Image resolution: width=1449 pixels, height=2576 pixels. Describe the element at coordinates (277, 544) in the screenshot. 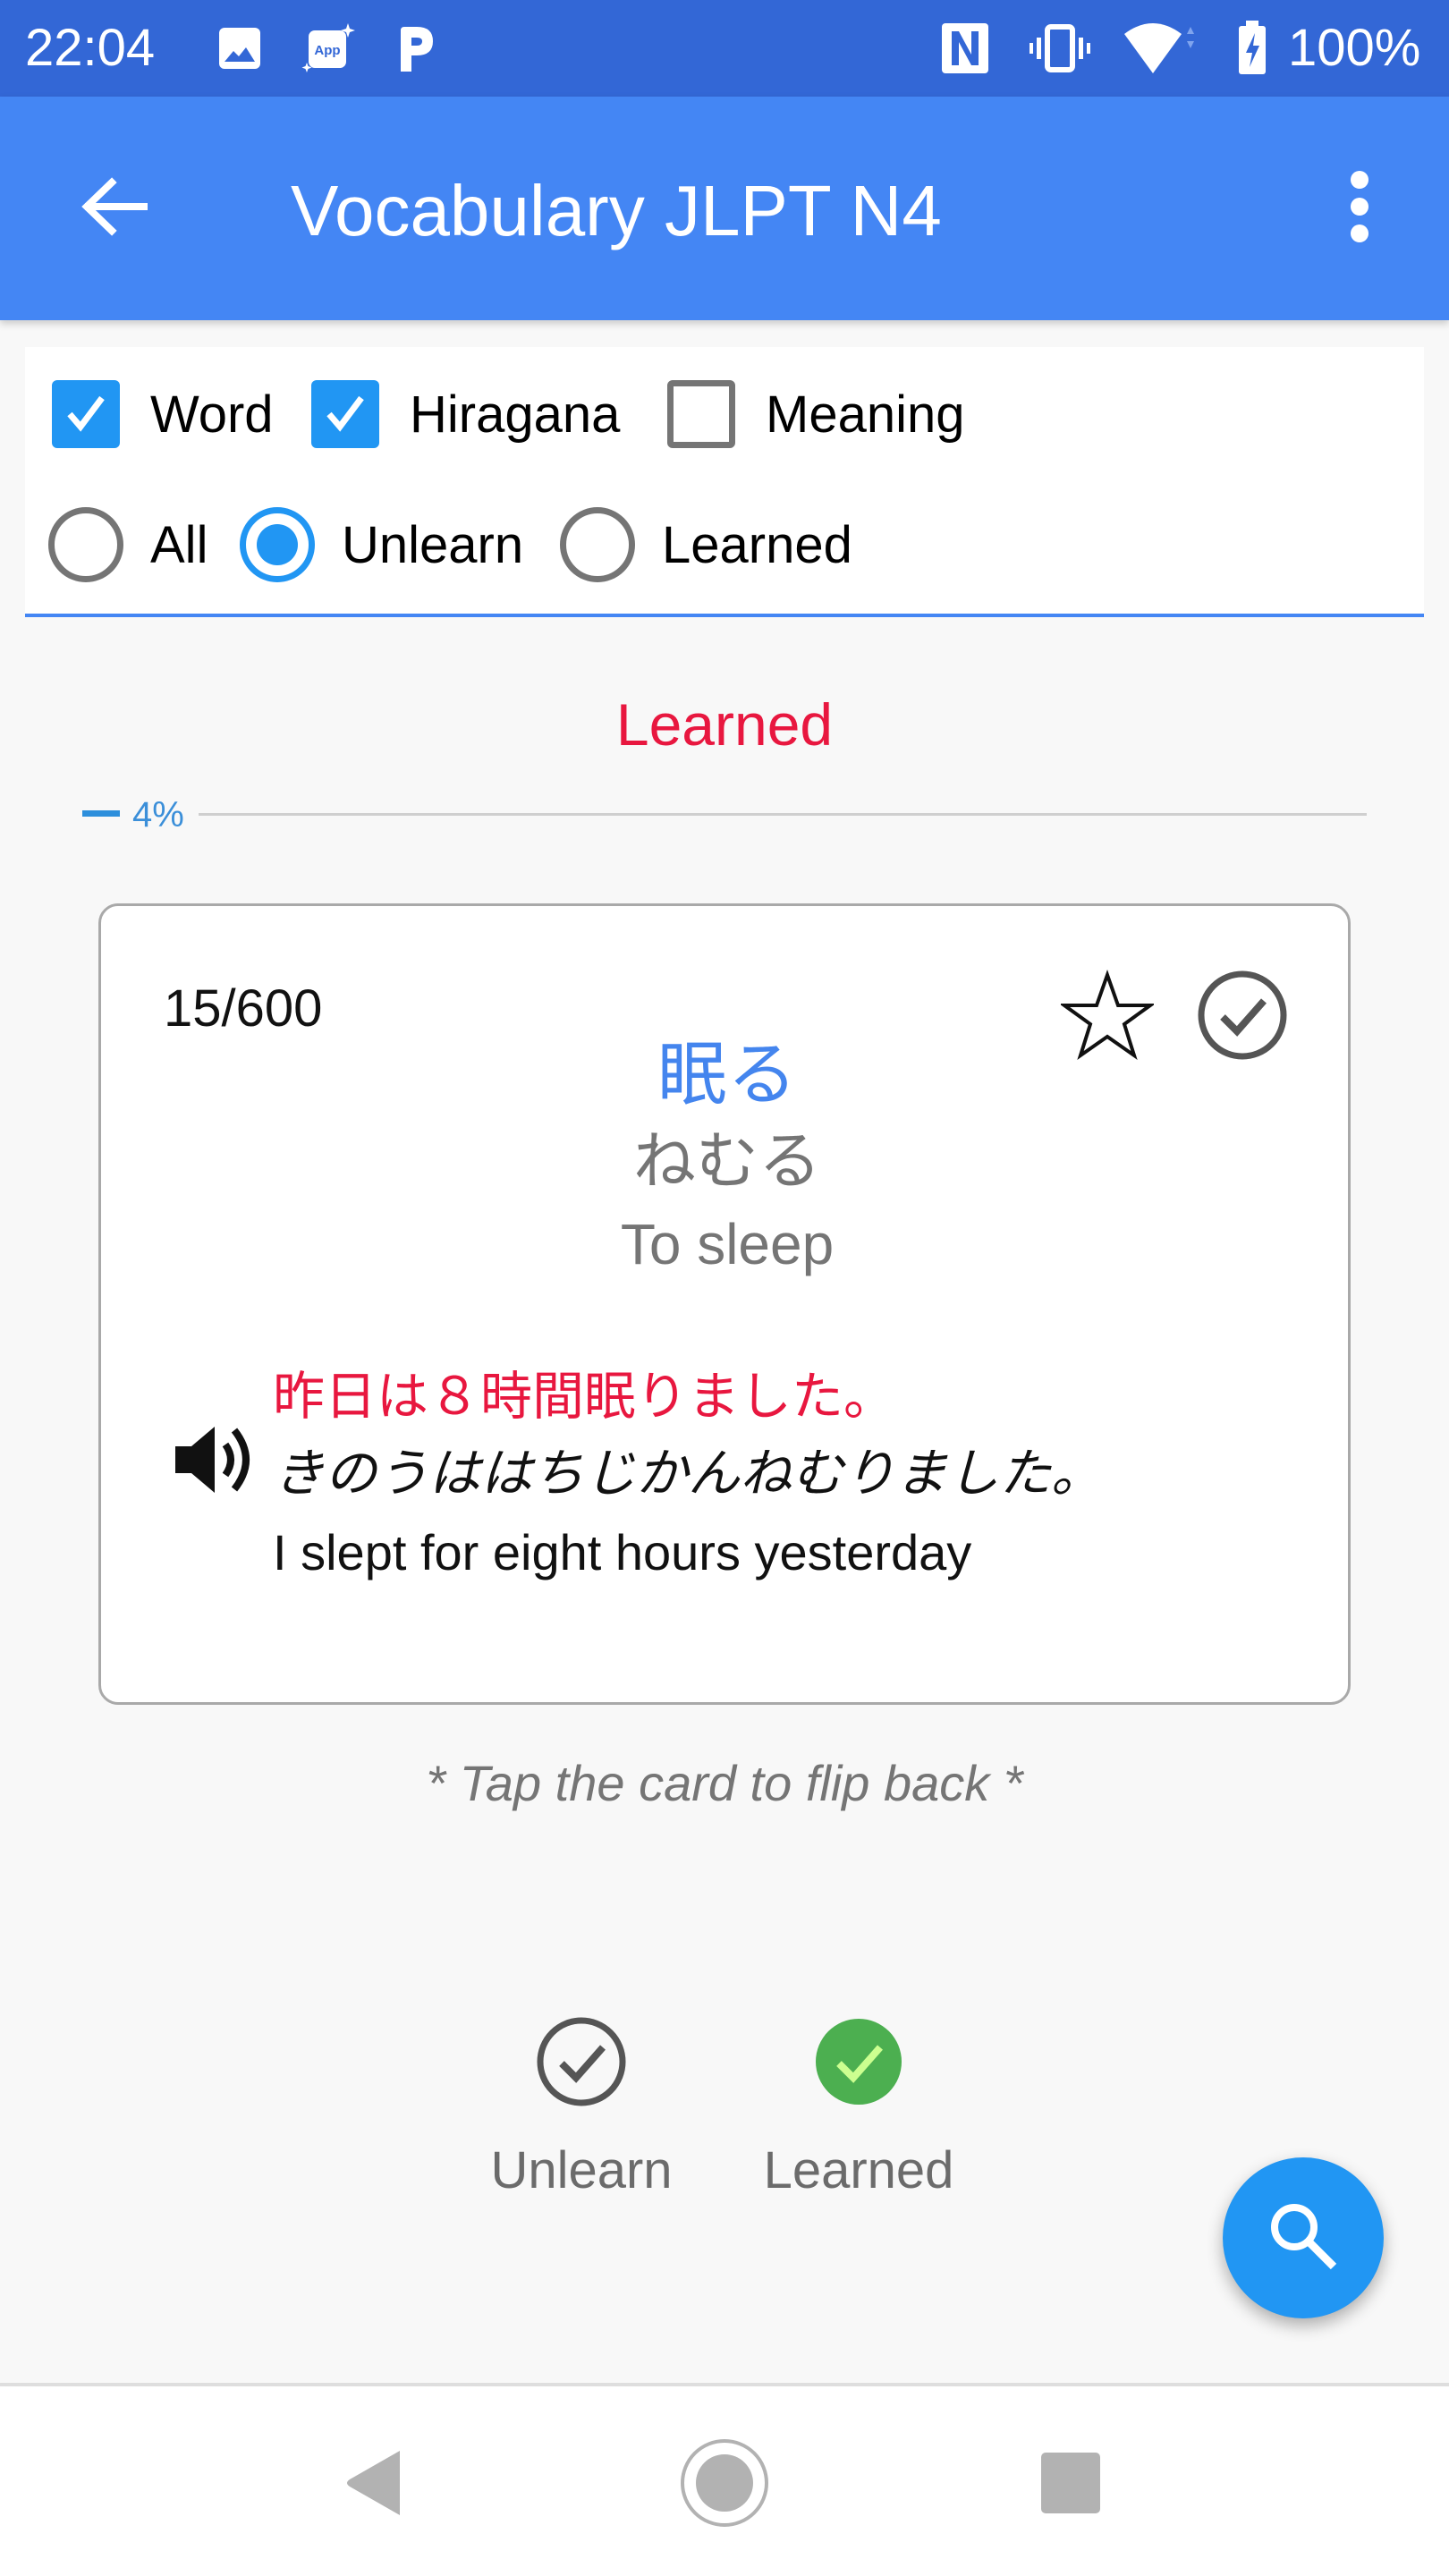

I see `radio-selected-icon` at that location.